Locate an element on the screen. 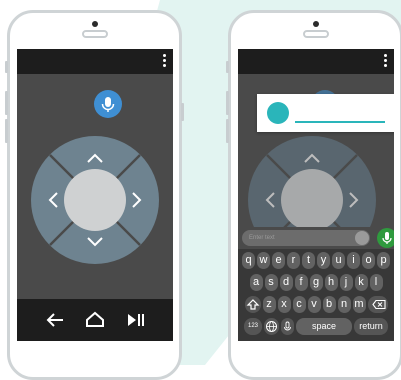 This screenshot has width=401, height=380. key: u is located at coordinates (338, 260).